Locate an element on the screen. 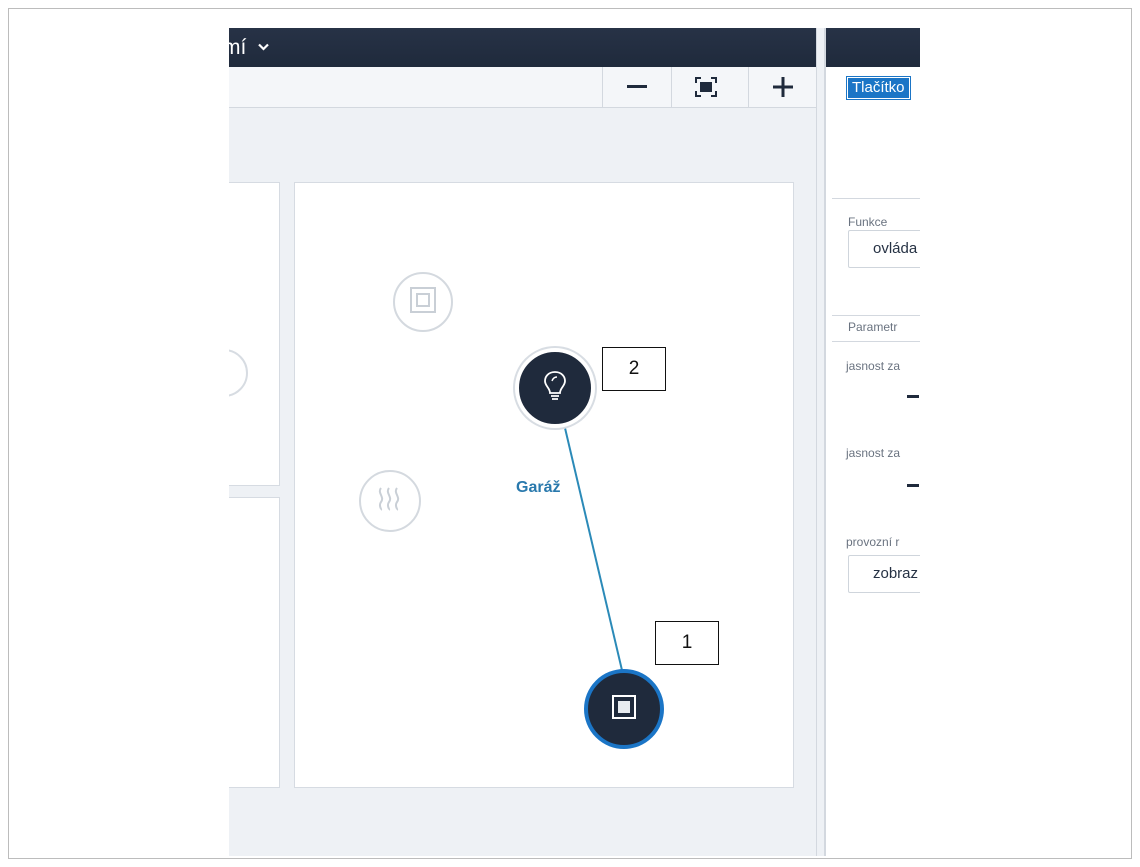 The width and height of the screenshot is (1140, 867). heating-icon is located at coordinates (390, 501).